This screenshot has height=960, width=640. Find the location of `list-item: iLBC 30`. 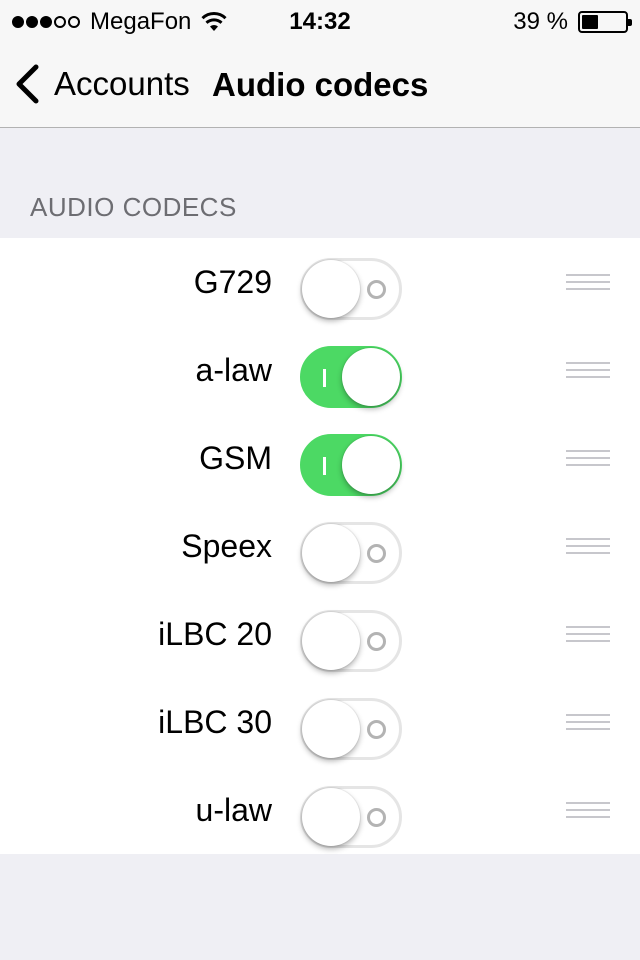

list-item: iLBC 30 is located at coordinates (320, 722).